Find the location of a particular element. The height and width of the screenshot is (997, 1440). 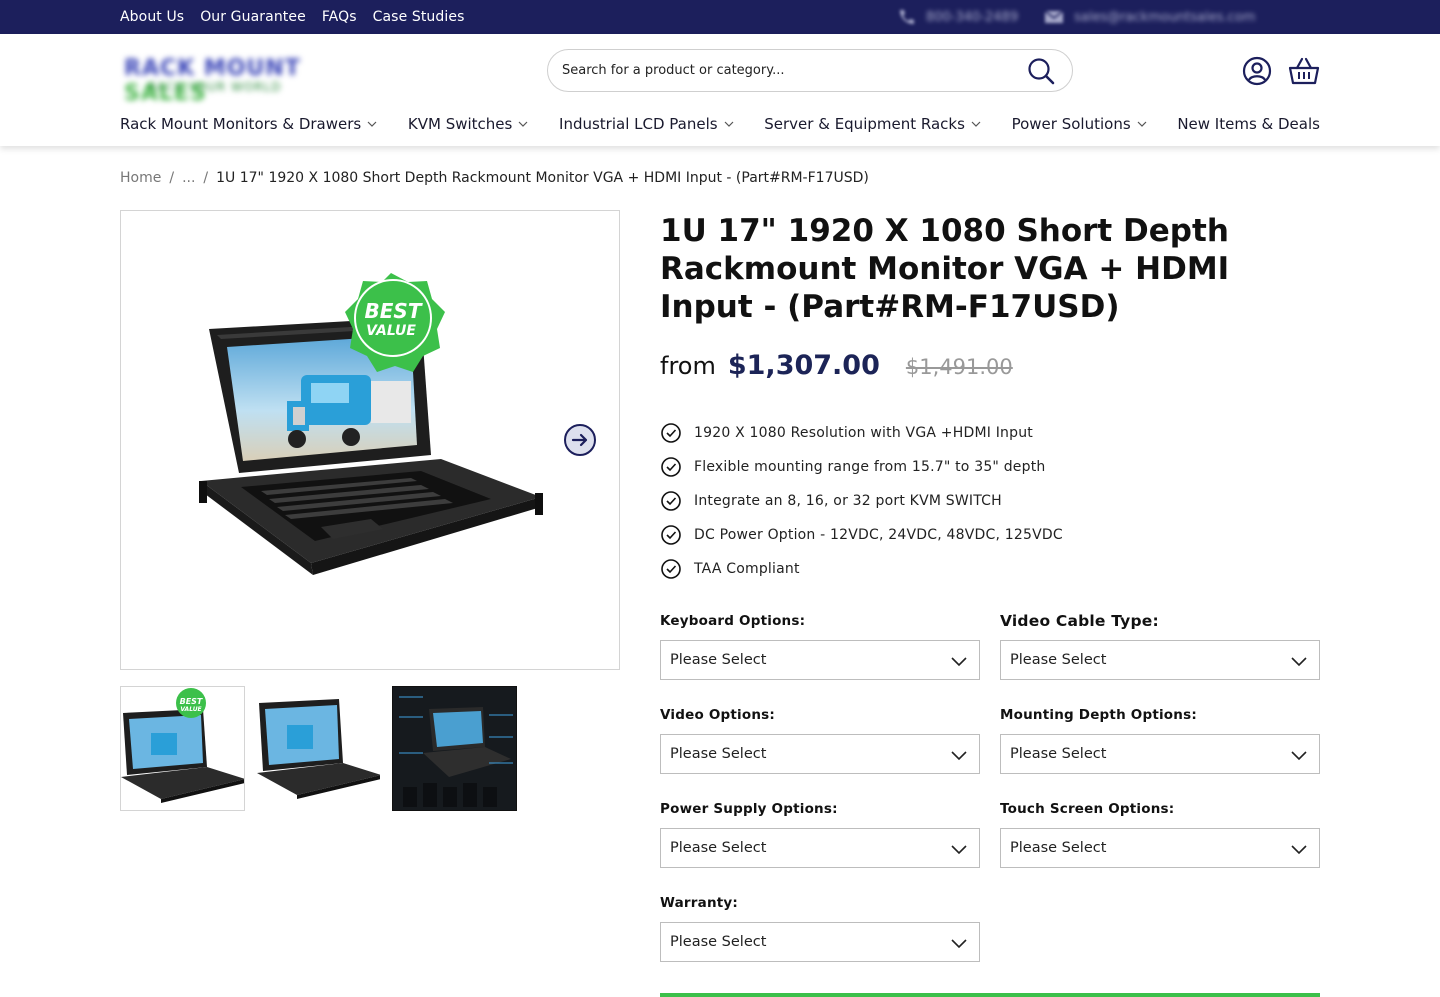

site-logo: RACK MOUNT SALES RACK YOUR WORLD is located at coordinates (249, 79).